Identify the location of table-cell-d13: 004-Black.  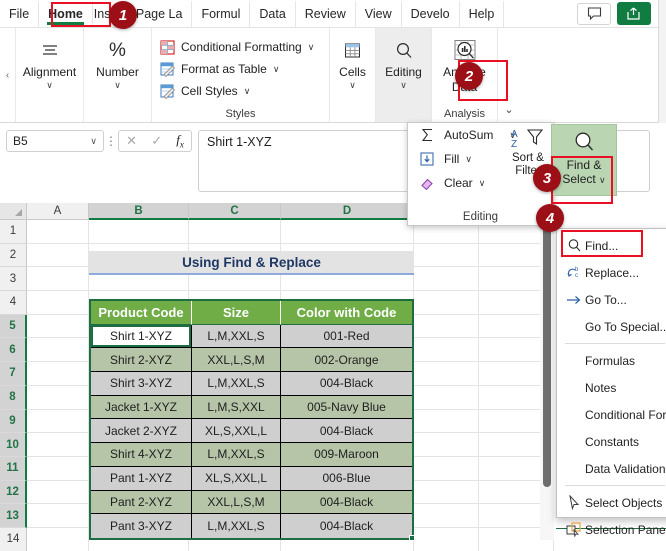
(348, 527).